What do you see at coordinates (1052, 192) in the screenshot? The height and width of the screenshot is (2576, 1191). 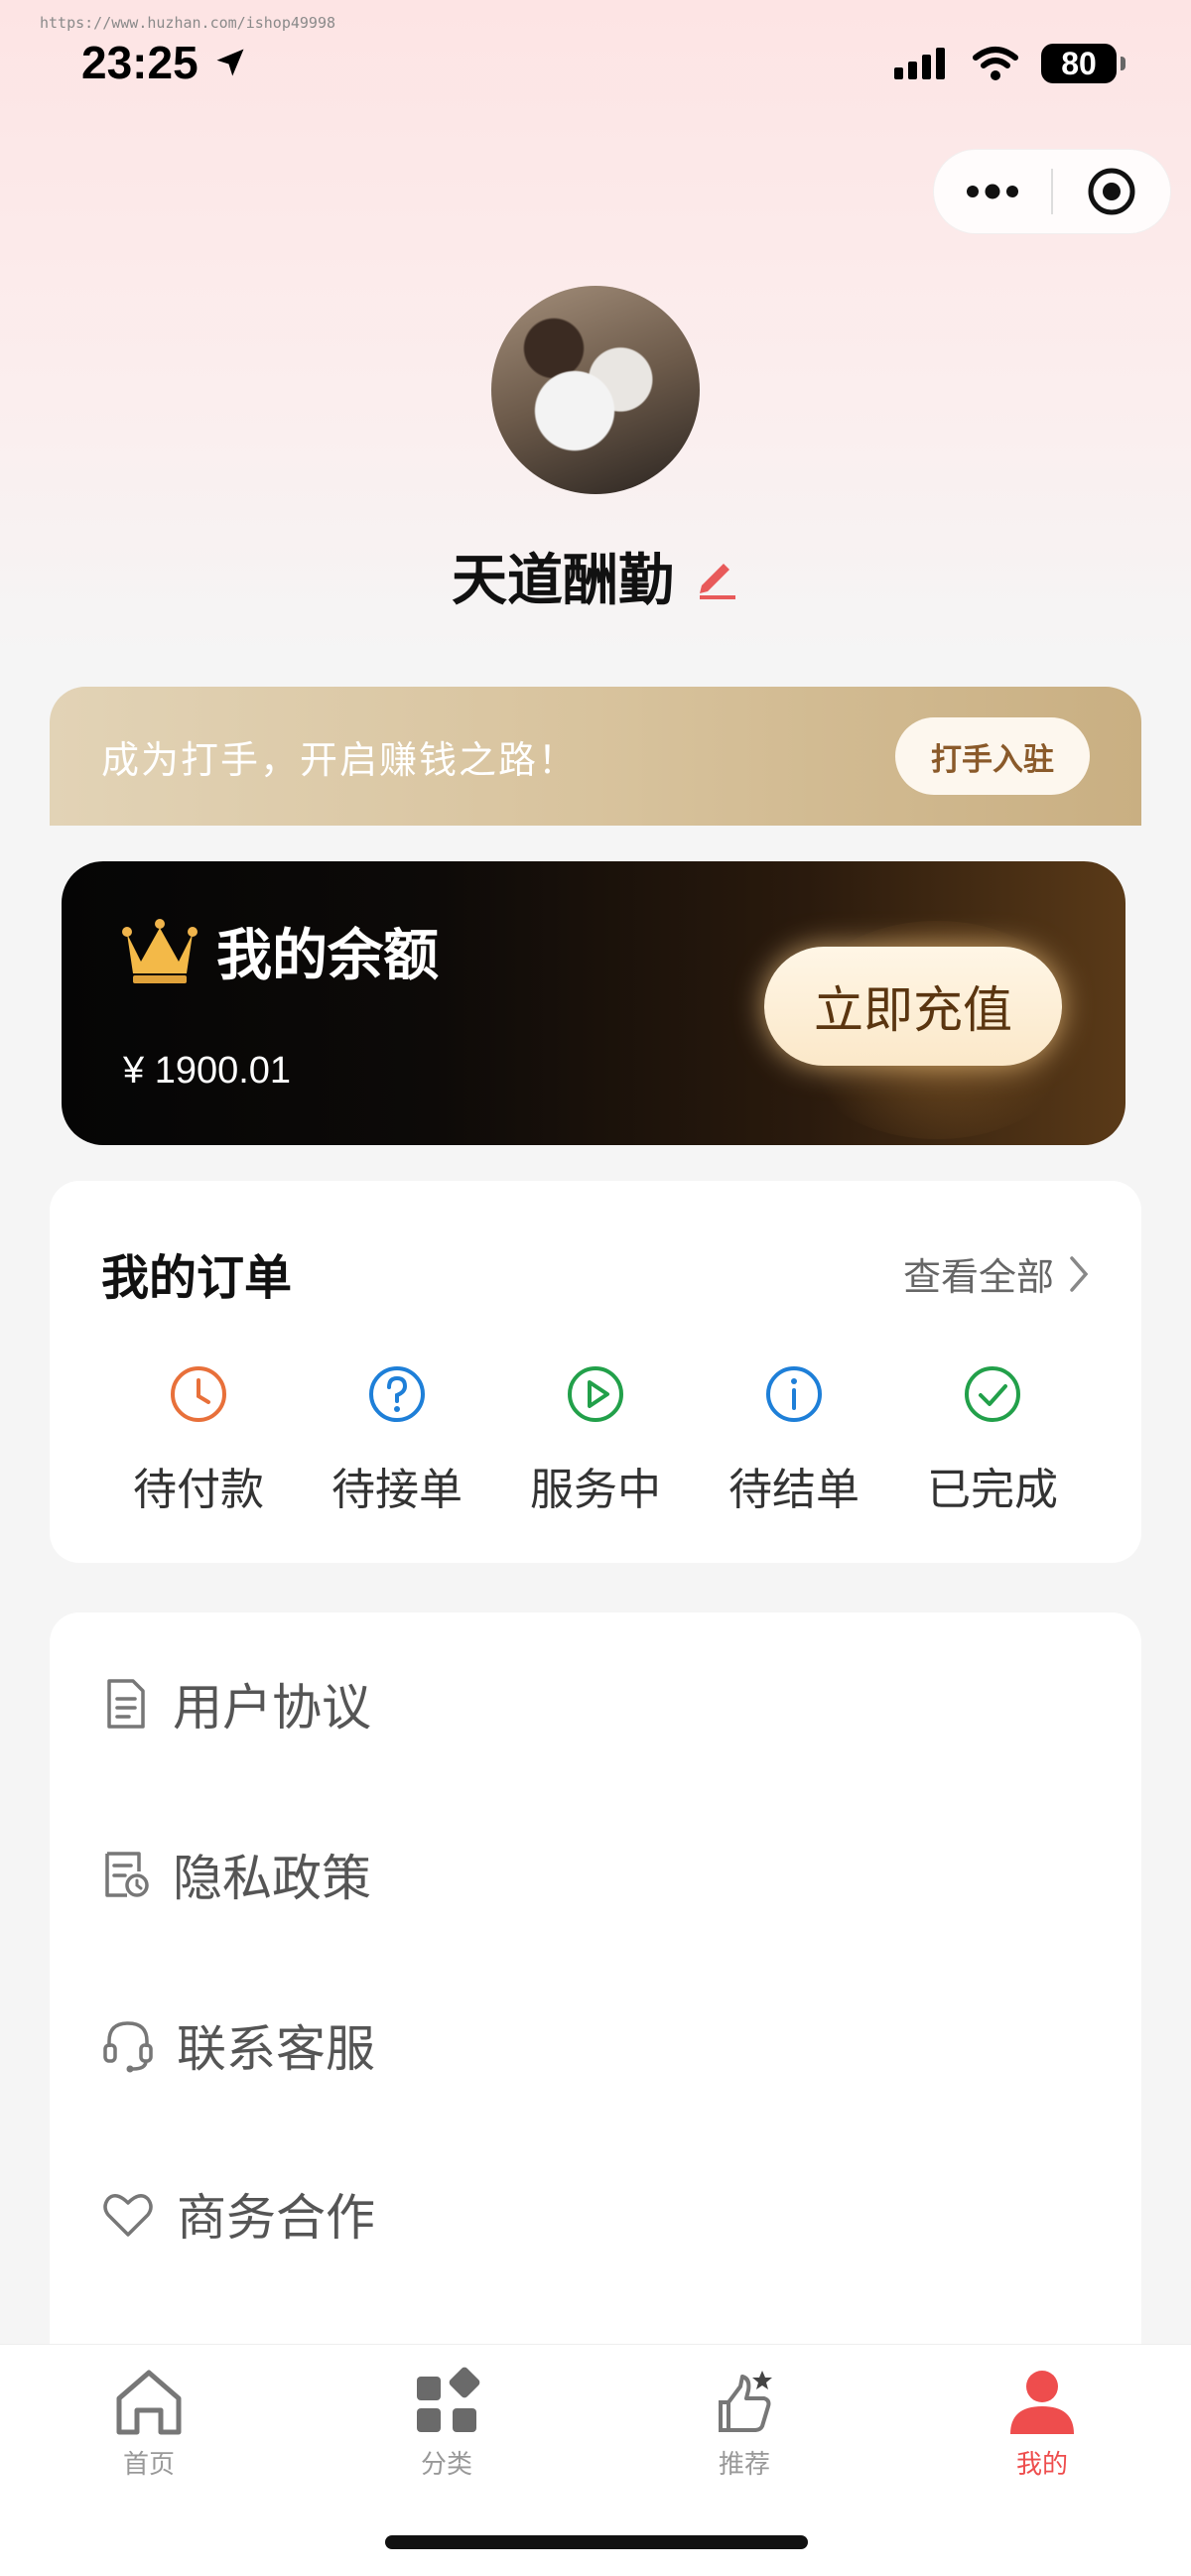 I see `mini-program-capsule` at bounding box center [1052, 192].